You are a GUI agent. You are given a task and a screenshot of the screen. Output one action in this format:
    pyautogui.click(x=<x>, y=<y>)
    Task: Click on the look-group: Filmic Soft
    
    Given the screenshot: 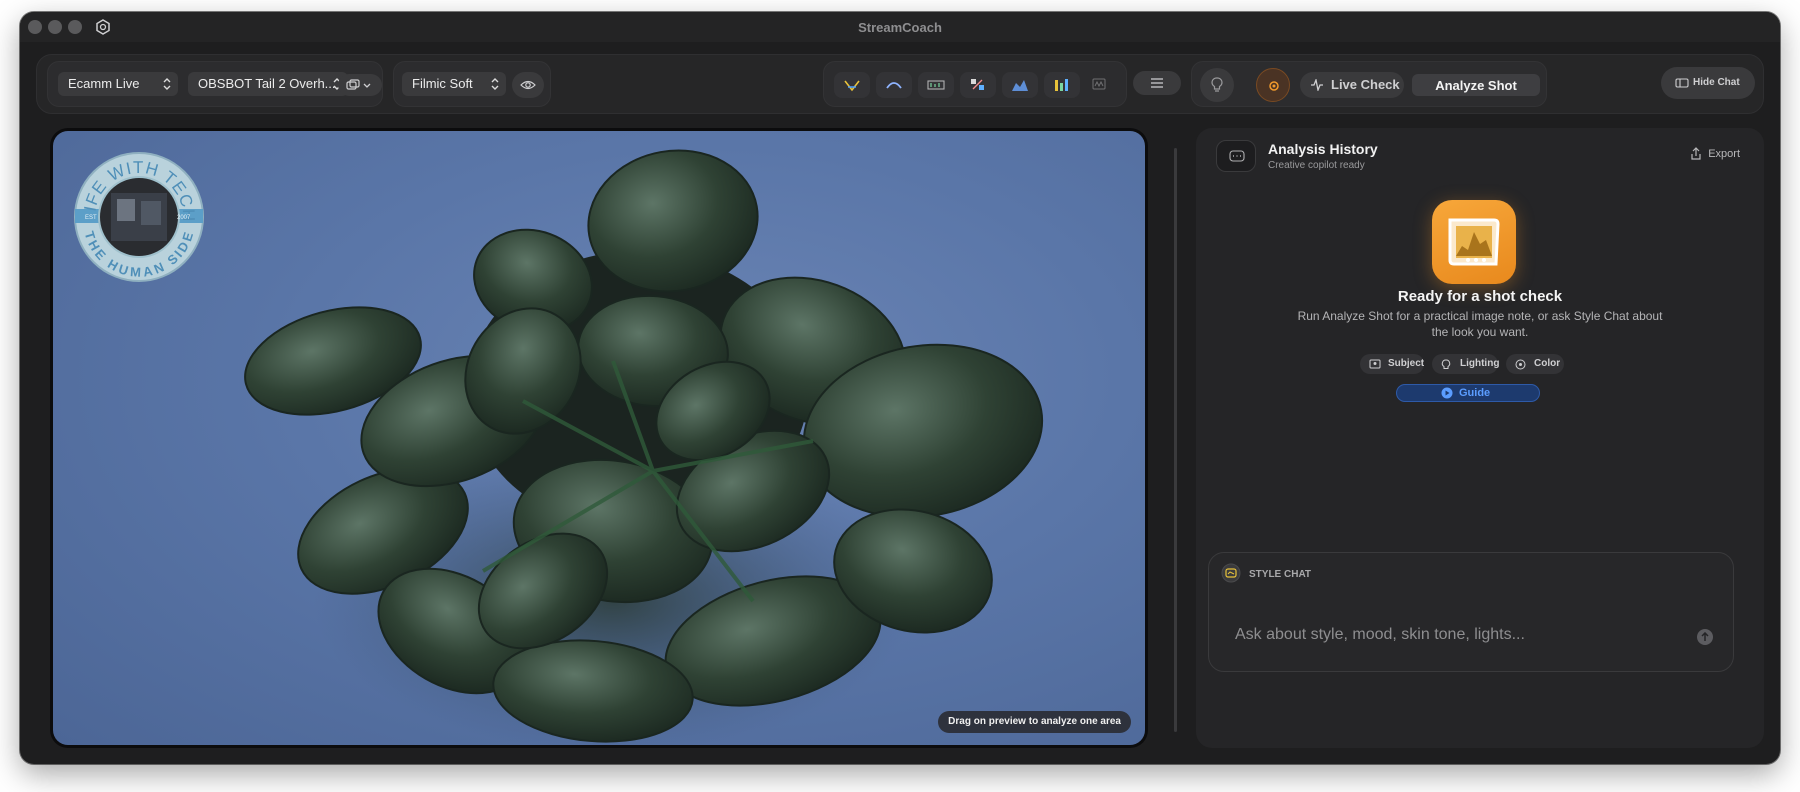 What is the action you would take?
    pyautogui.click(x=472, y=84)
    